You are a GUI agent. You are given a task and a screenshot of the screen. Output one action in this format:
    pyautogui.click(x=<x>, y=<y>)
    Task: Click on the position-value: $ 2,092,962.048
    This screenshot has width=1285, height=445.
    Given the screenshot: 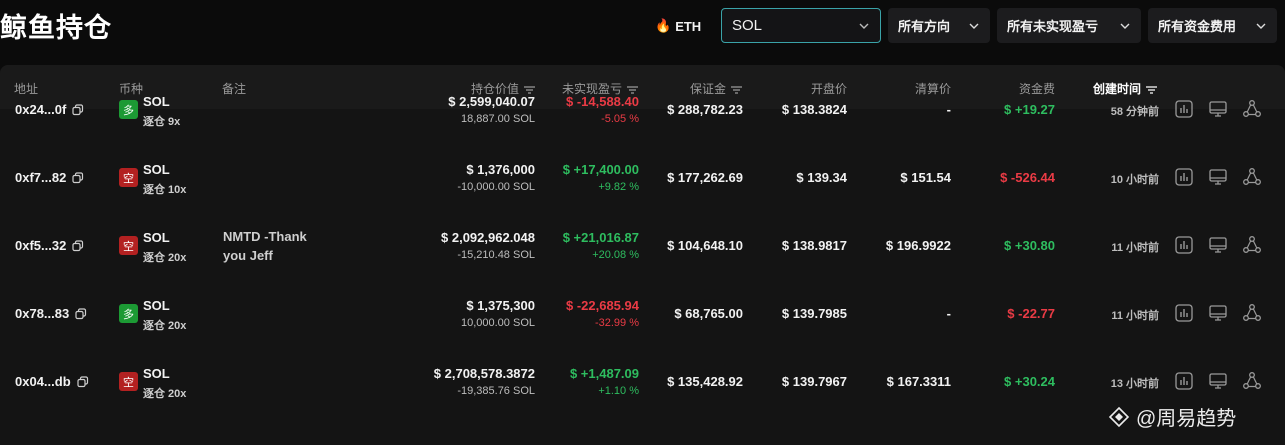 What is the action you would take?
    pyautogui.click(x=488, y=237)
    